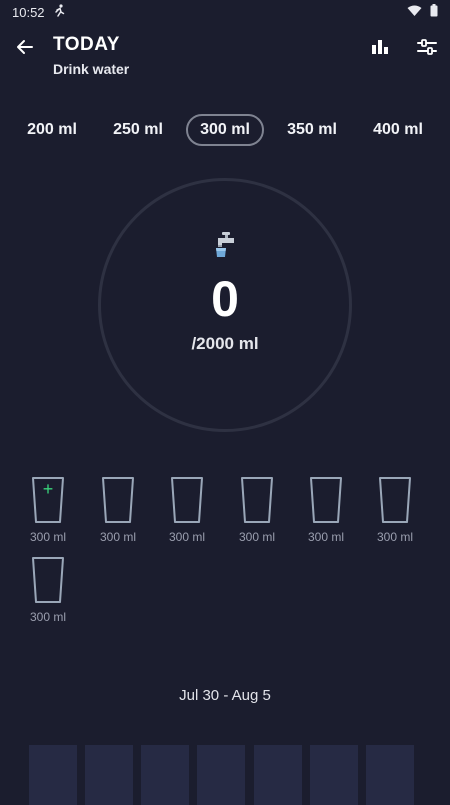  I want to click on settings-button, so click(427, 47).